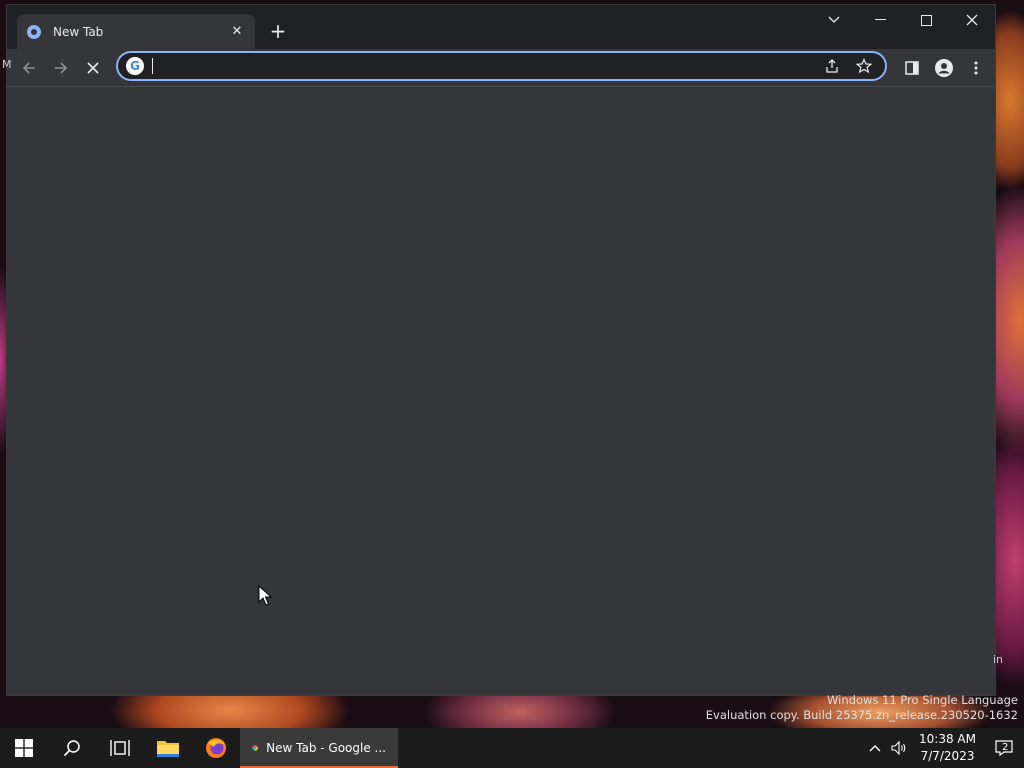 The width and height of the screenshot is (1024, 768). Describe the element at coordinates (34, 31) in the screenshot. I see `chrome-favicon-icon` at that location.